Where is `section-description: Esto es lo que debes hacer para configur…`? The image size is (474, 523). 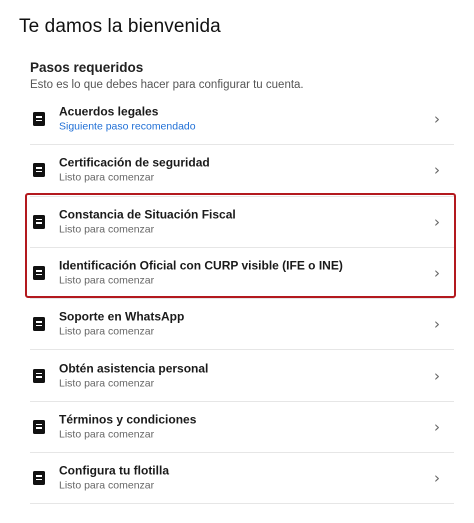
section-description: Esto es lo que debes hacer para configur… is located at coordinates (167, 85).